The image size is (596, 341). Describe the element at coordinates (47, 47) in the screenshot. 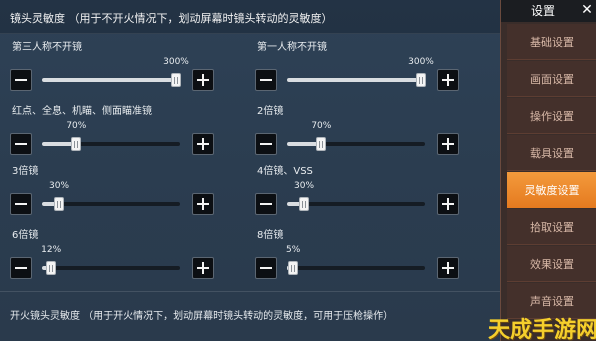

I see `slider-label: 第三人称不开镜` at that location.